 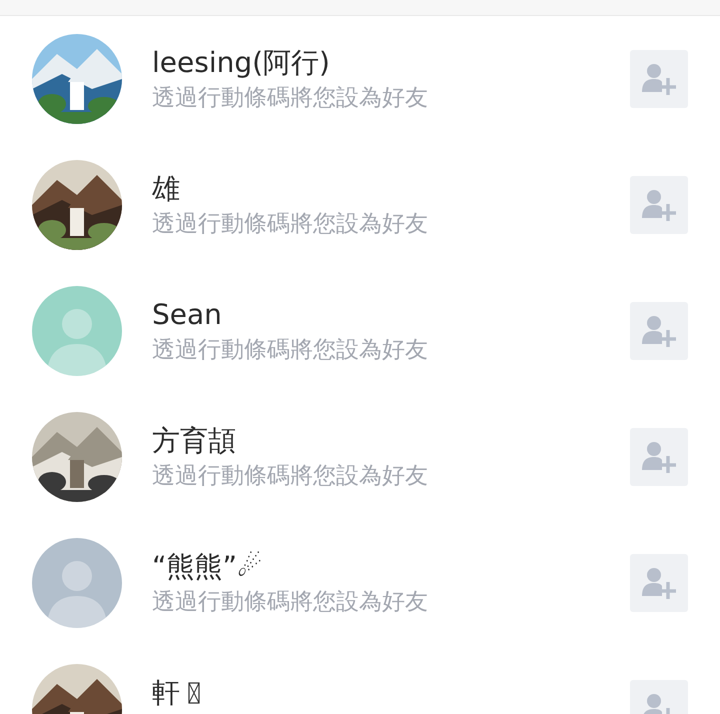 What do you see at coordinates (241, 63) in the screenshot?
I see `contact-name: leesing(阿行)` at bounding box center [241, 63].